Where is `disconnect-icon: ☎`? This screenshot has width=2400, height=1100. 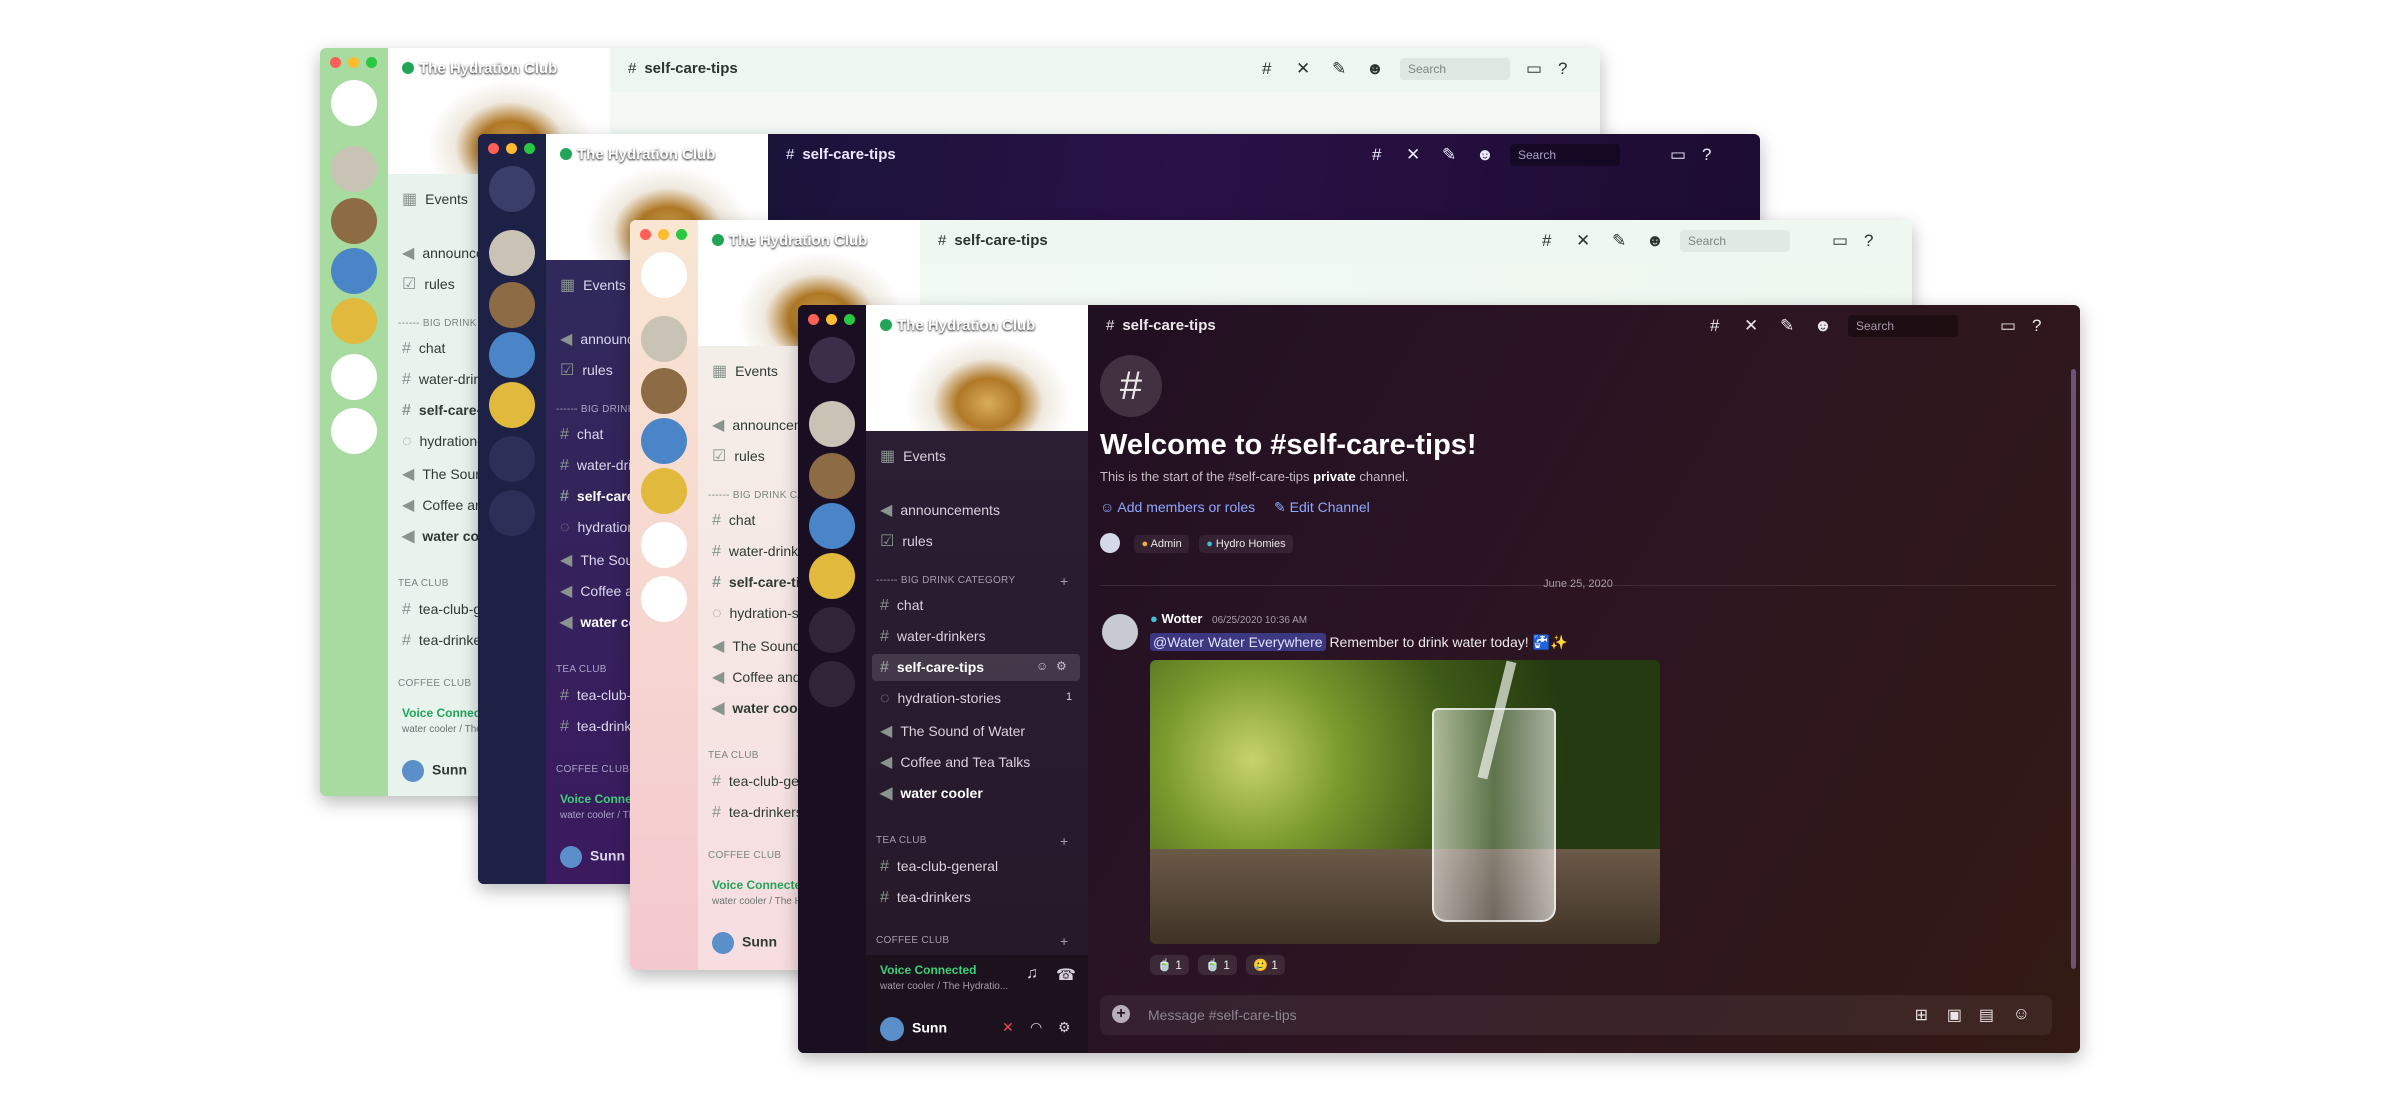 disconnect-icon: ☎ is located at coordinates (1066, 975).